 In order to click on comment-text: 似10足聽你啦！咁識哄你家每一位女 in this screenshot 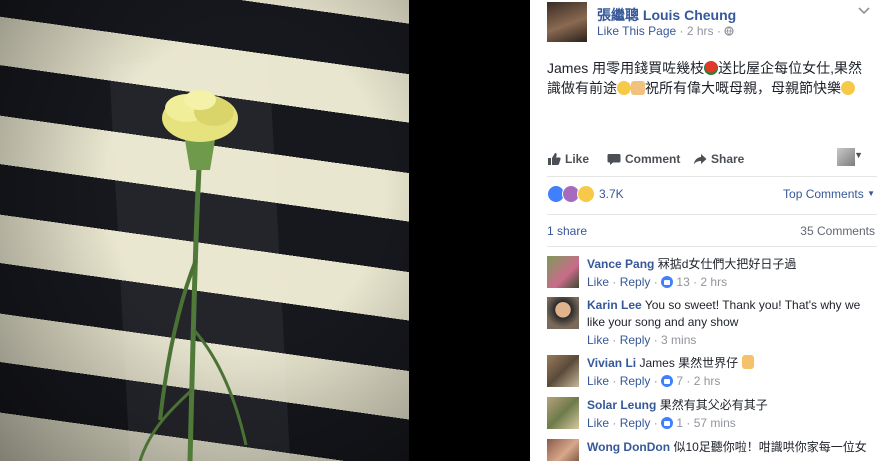, I will do `click(770, 447)`.